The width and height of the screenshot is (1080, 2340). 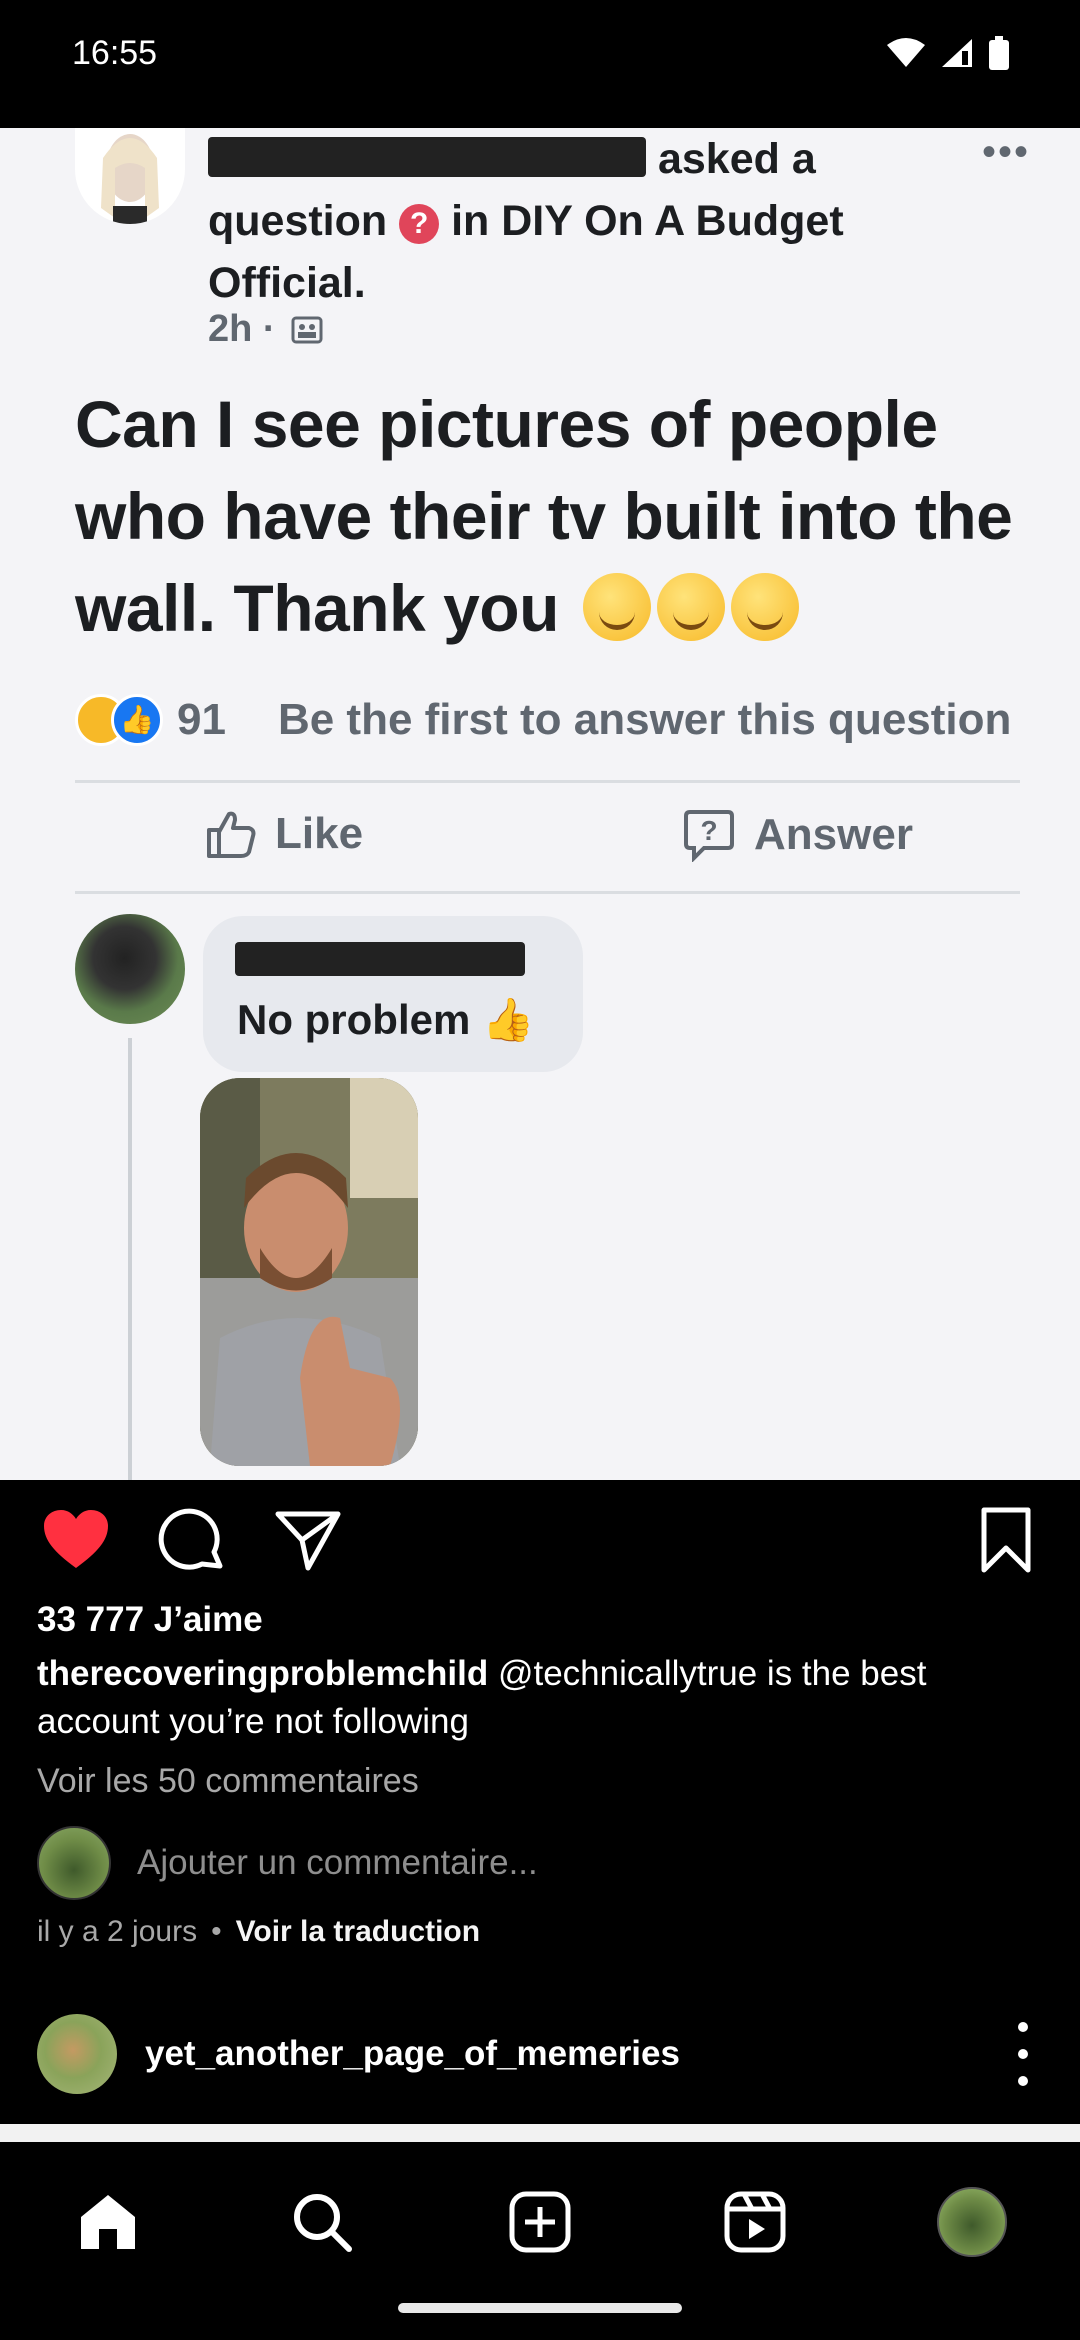 What do you see at coordinates (308, 1540) in the screenshot?
I see `share-icon` at bounding box center [308, 1540].